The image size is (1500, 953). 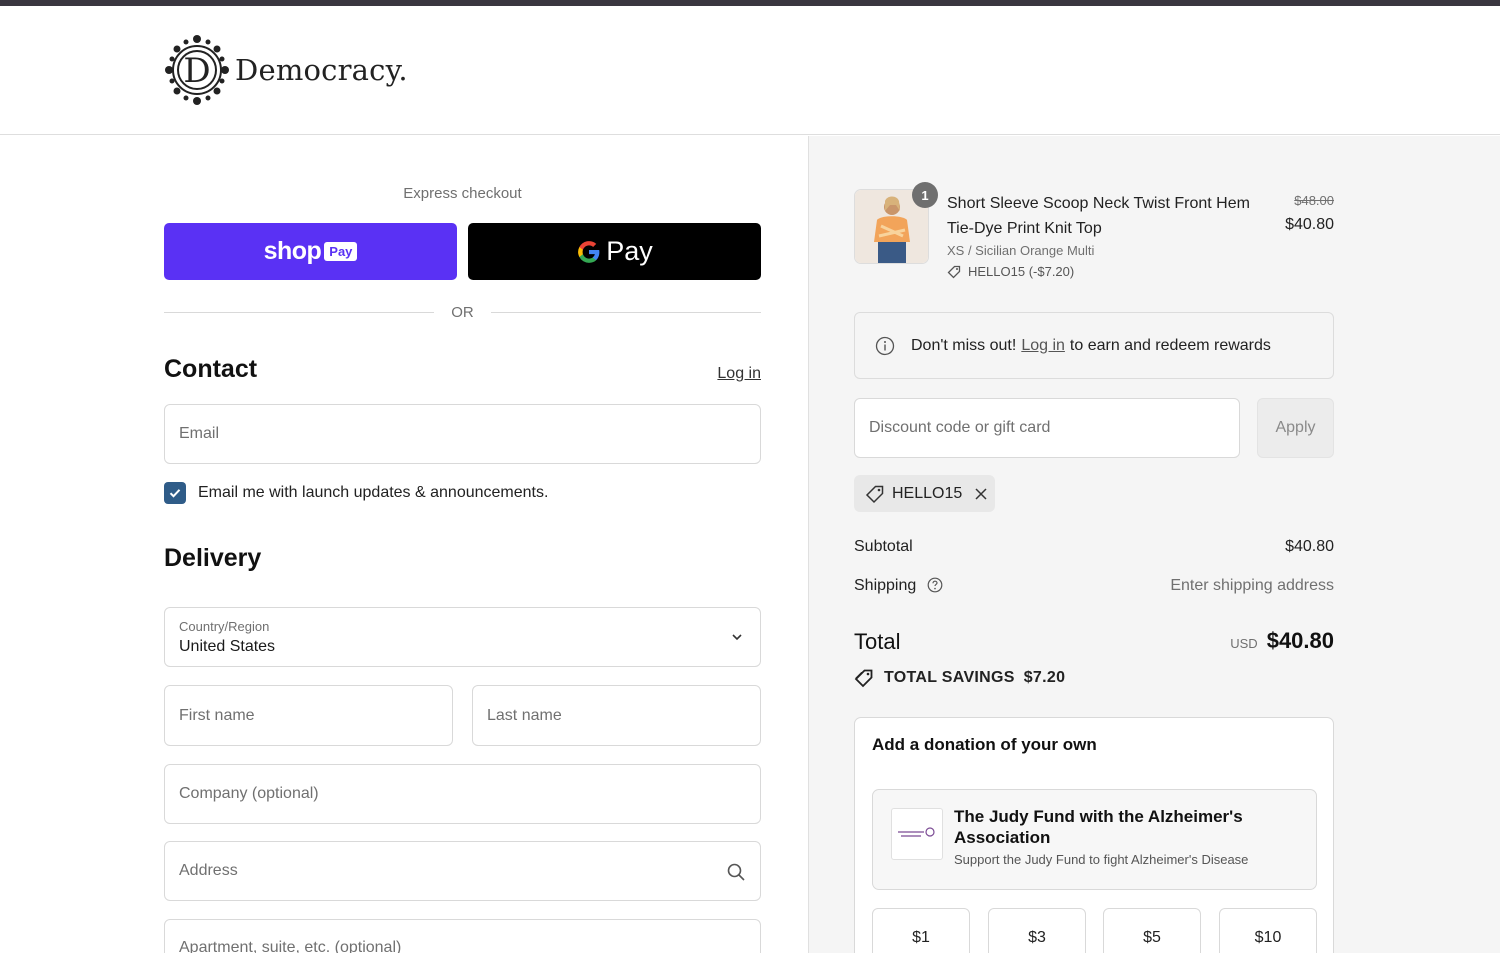 I want to click on site-header: D Democracy., so click(x=750, y=70).